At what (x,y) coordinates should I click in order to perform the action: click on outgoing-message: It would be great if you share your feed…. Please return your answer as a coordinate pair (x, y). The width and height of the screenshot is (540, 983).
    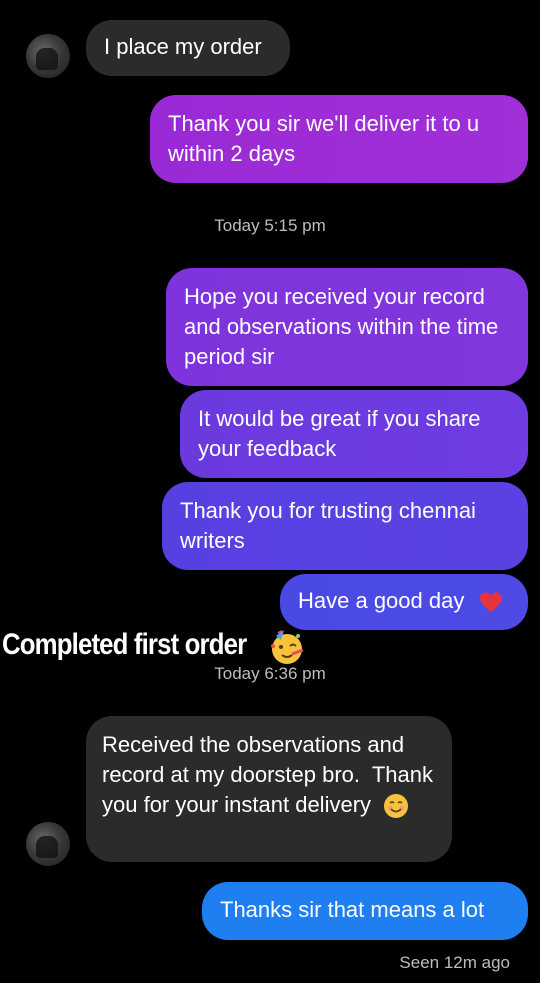
    Looking at the image, I should click on (354, 434).